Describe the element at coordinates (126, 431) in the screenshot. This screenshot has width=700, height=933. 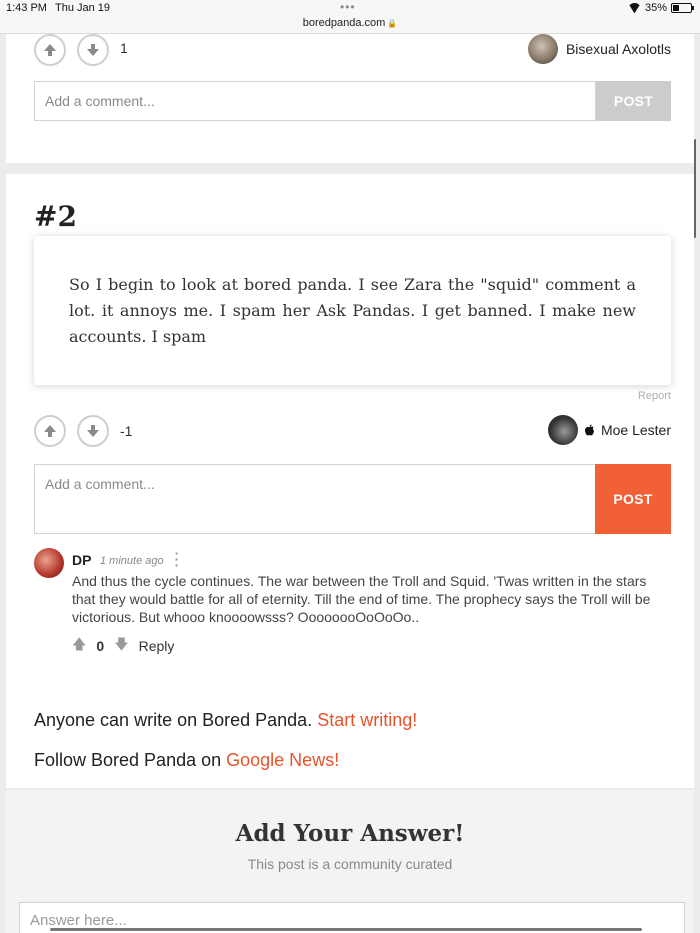
I see `vote-score: -1` at that location.